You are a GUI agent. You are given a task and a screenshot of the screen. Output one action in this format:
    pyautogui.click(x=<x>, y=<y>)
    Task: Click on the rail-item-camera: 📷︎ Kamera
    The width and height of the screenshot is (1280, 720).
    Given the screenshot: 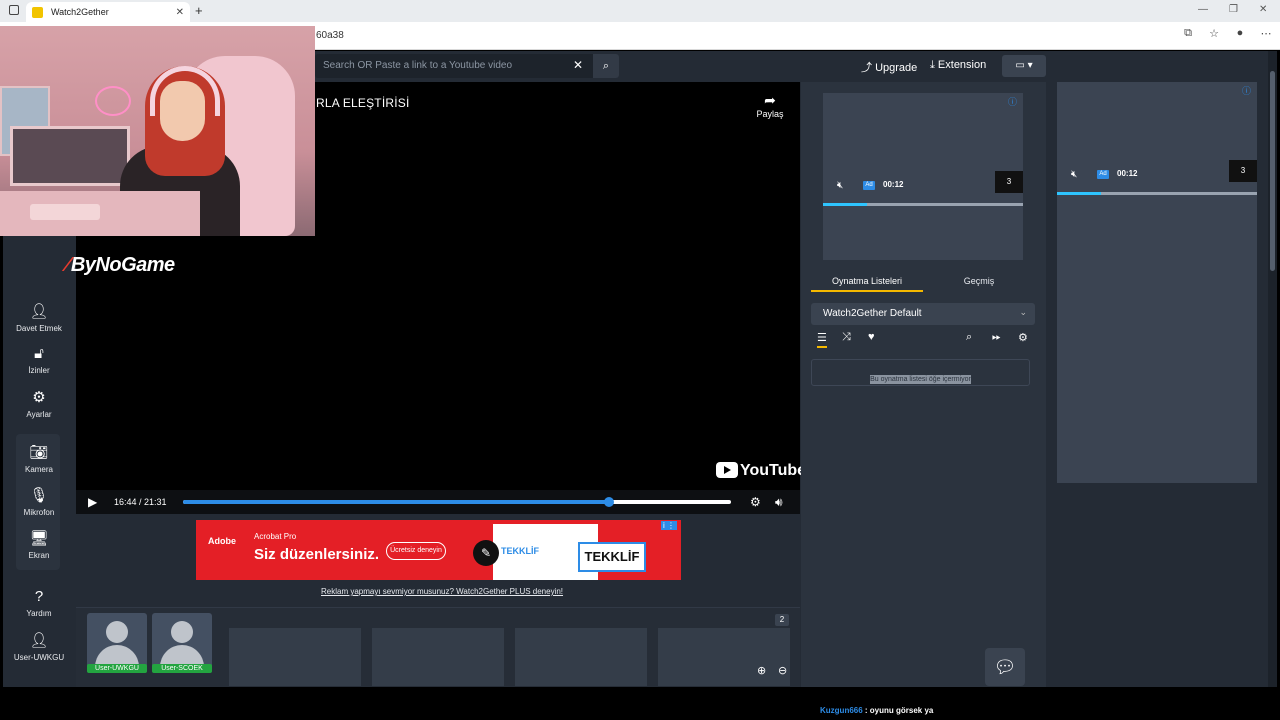 What is the action you would take?
    pyautogui.click(x=39, y=458)
    